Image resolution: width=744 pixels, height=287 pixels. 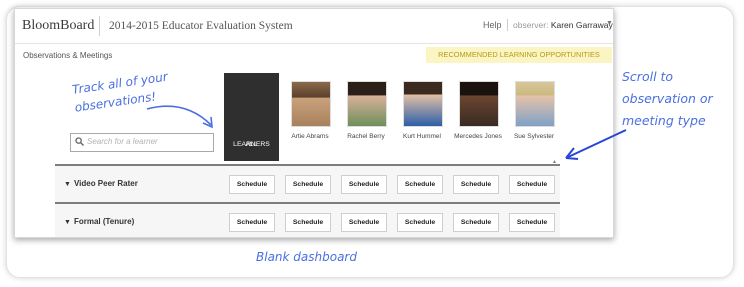 I want to click on learner-tile: Mercedes Jones, so click(x=478, y=117).